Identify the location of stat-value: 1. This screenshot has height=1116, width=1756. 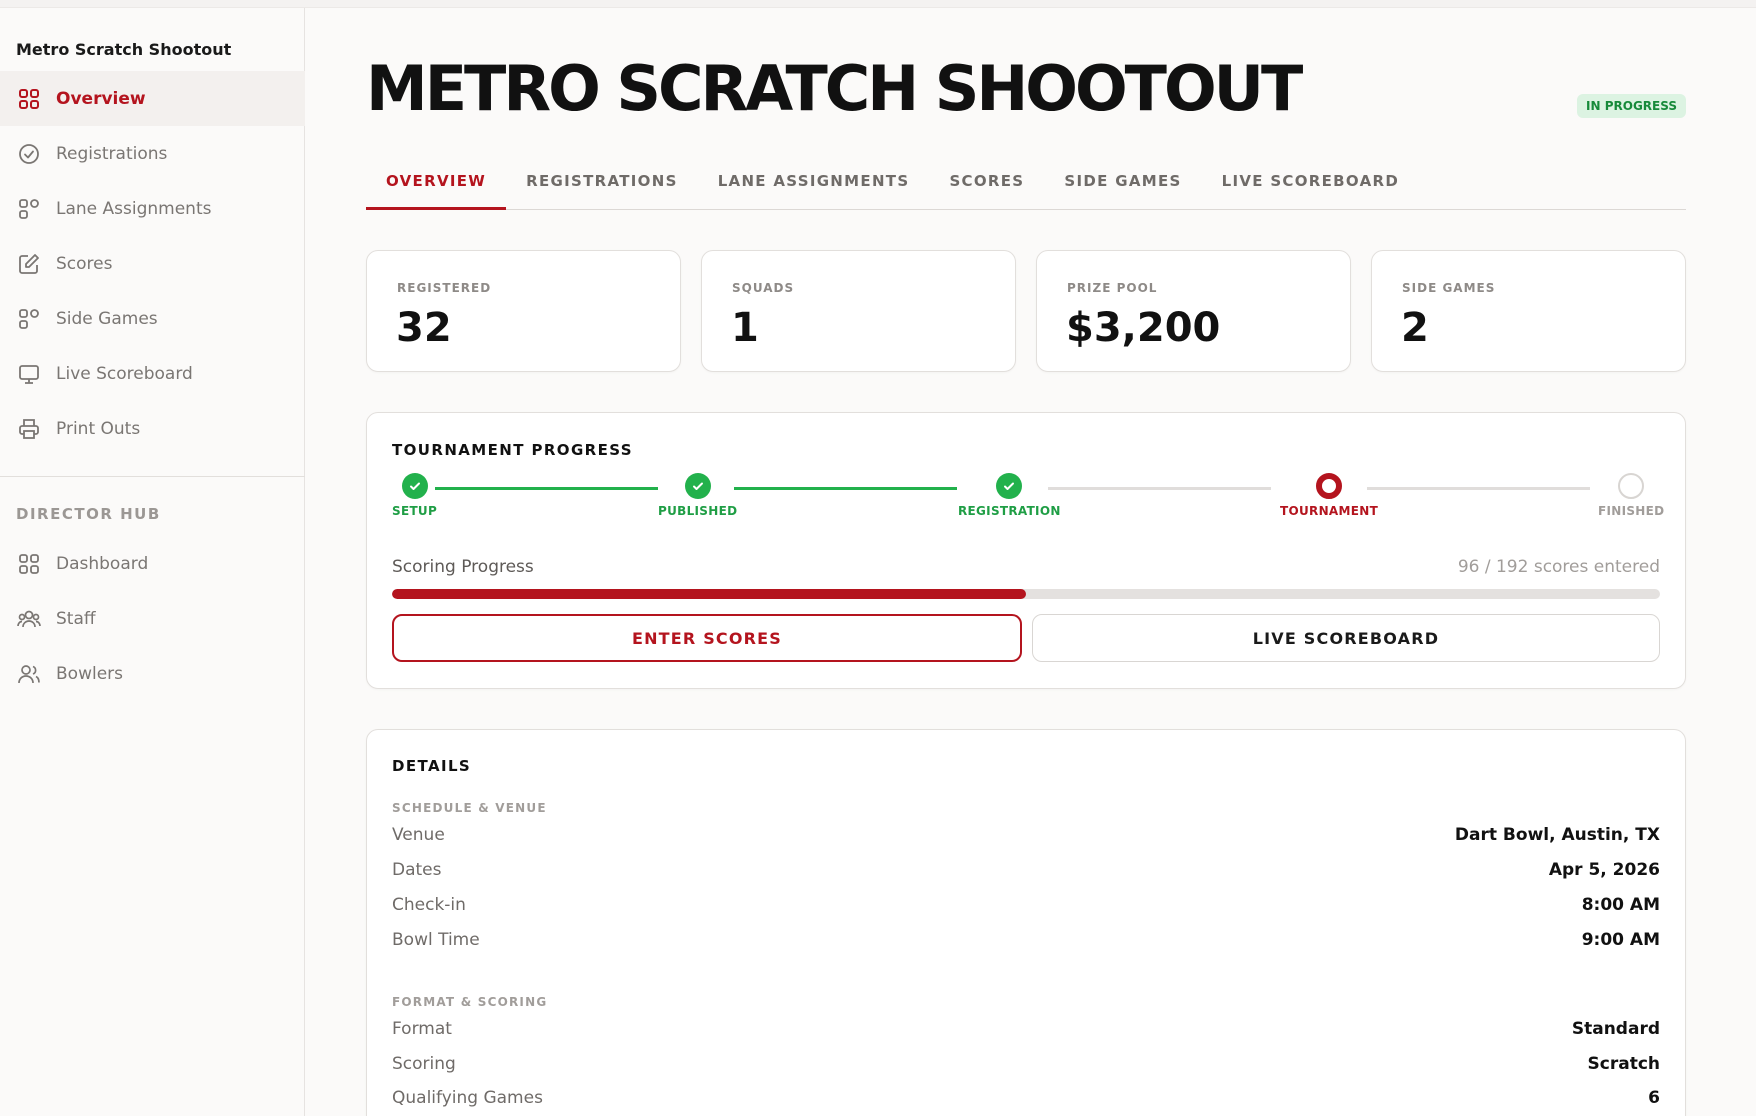
(745, 328).